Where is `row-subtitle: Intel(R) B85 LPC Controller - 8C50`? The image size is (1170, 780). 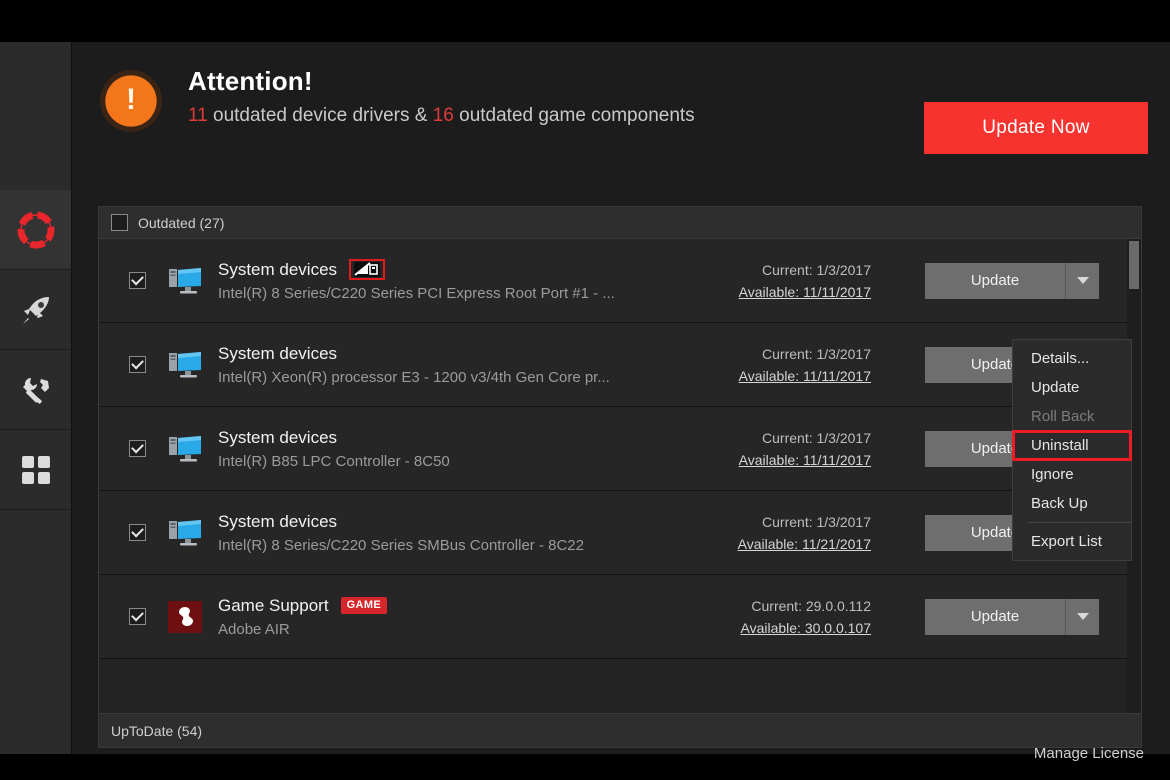
row-subtitle: Intel(R) B85 LPC Controller - 8C50 is located at coordinates (334, 461).